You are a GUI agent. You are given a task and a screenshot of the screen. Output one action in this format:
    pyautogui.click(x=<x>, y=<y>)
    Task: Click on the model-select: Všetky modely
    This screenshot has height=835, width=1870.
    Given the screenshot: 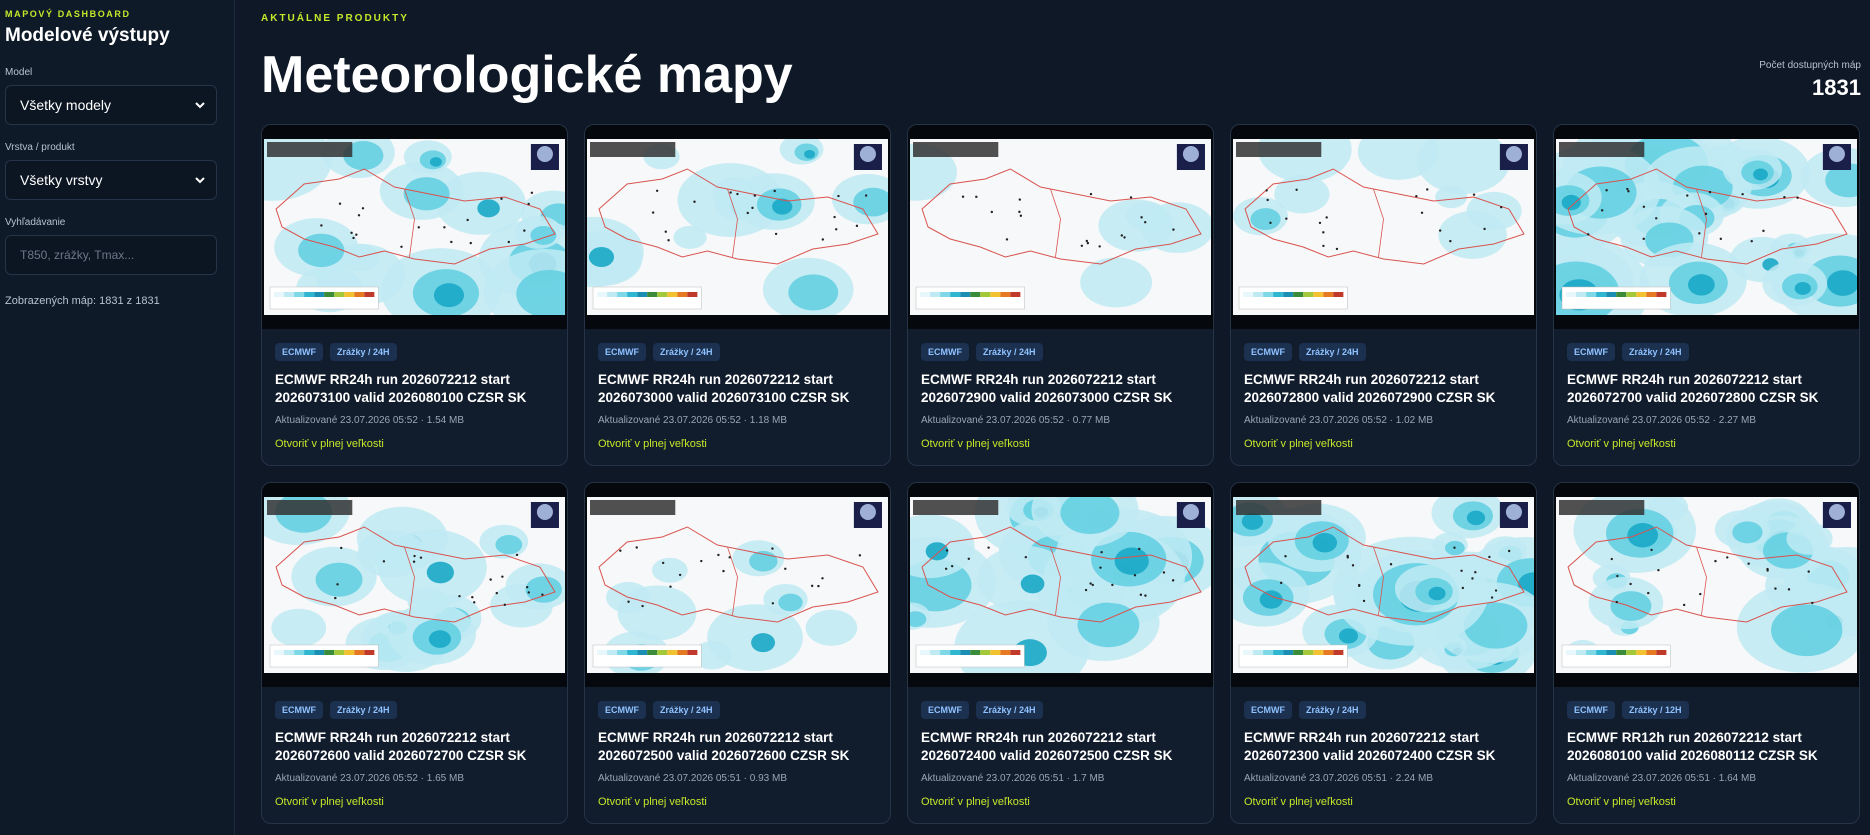 What is the action you would take?
    pyautogui.click(x=111, y=105)
    